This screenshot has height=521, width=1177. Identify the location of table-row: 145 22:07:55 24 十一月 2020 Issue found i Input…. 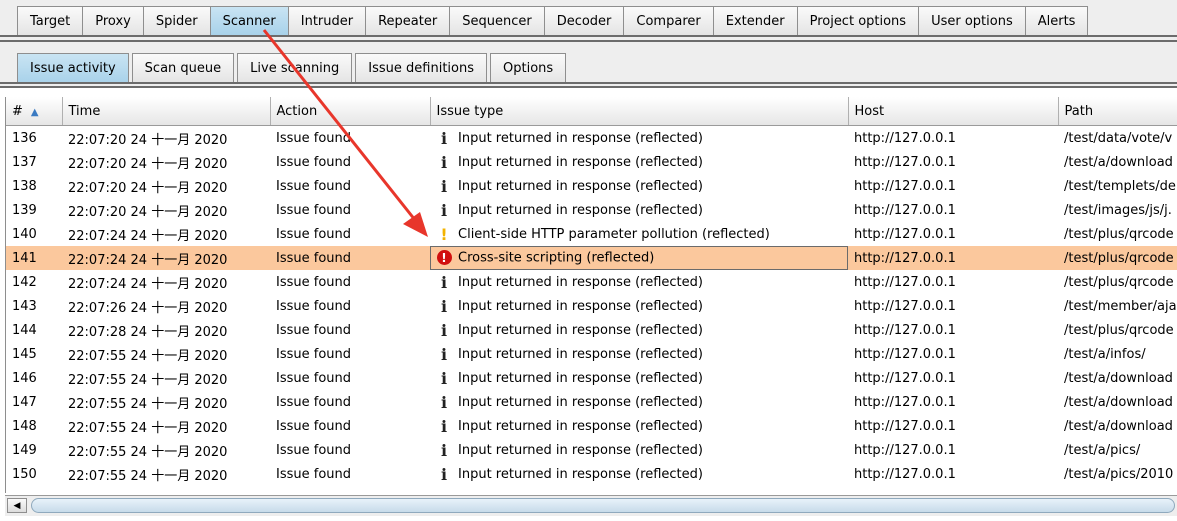
(591, 354).